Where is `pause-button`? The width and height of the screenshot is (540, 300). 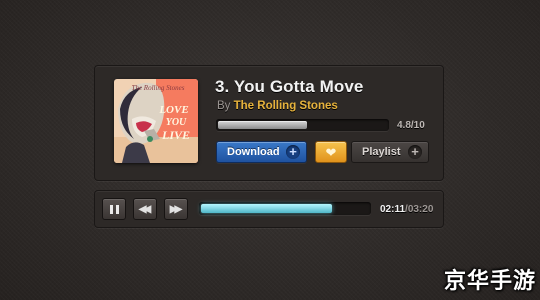
pause-button is located at coordinates (114, 209).